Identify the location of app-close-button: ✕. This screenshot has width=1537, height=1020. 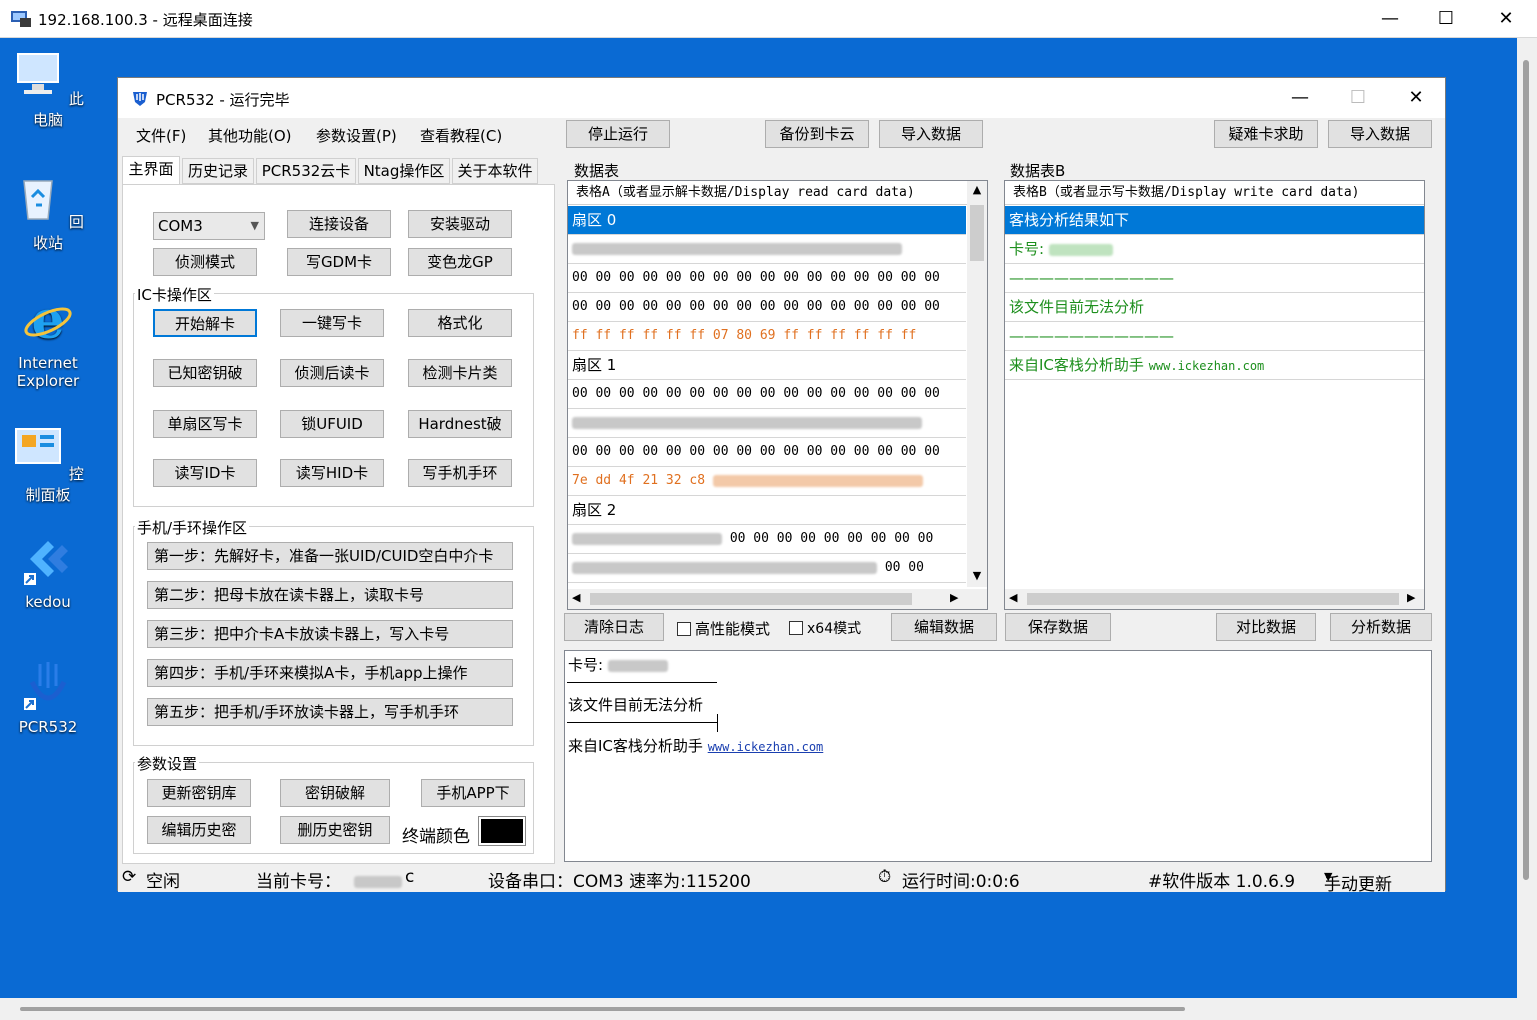
(1416, 98).